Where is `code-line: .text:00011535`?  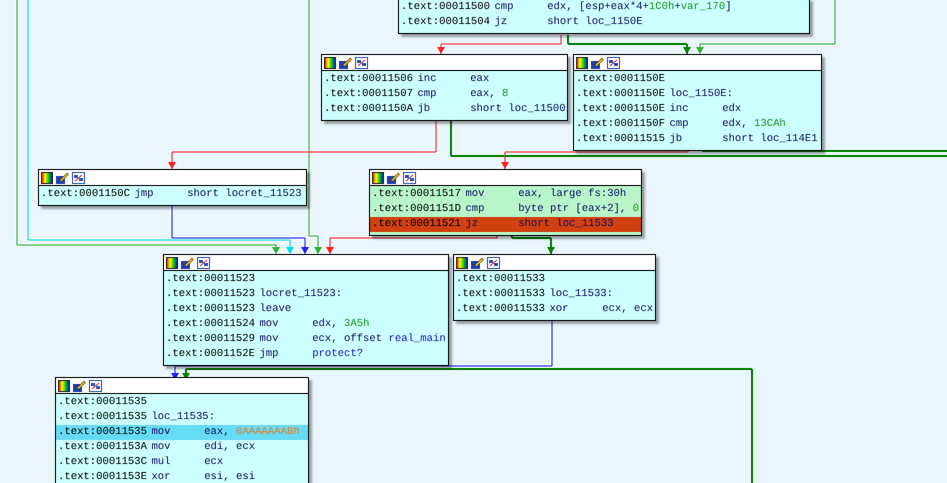
code-line: .text:00011535 is located at coordinates (182, 402).